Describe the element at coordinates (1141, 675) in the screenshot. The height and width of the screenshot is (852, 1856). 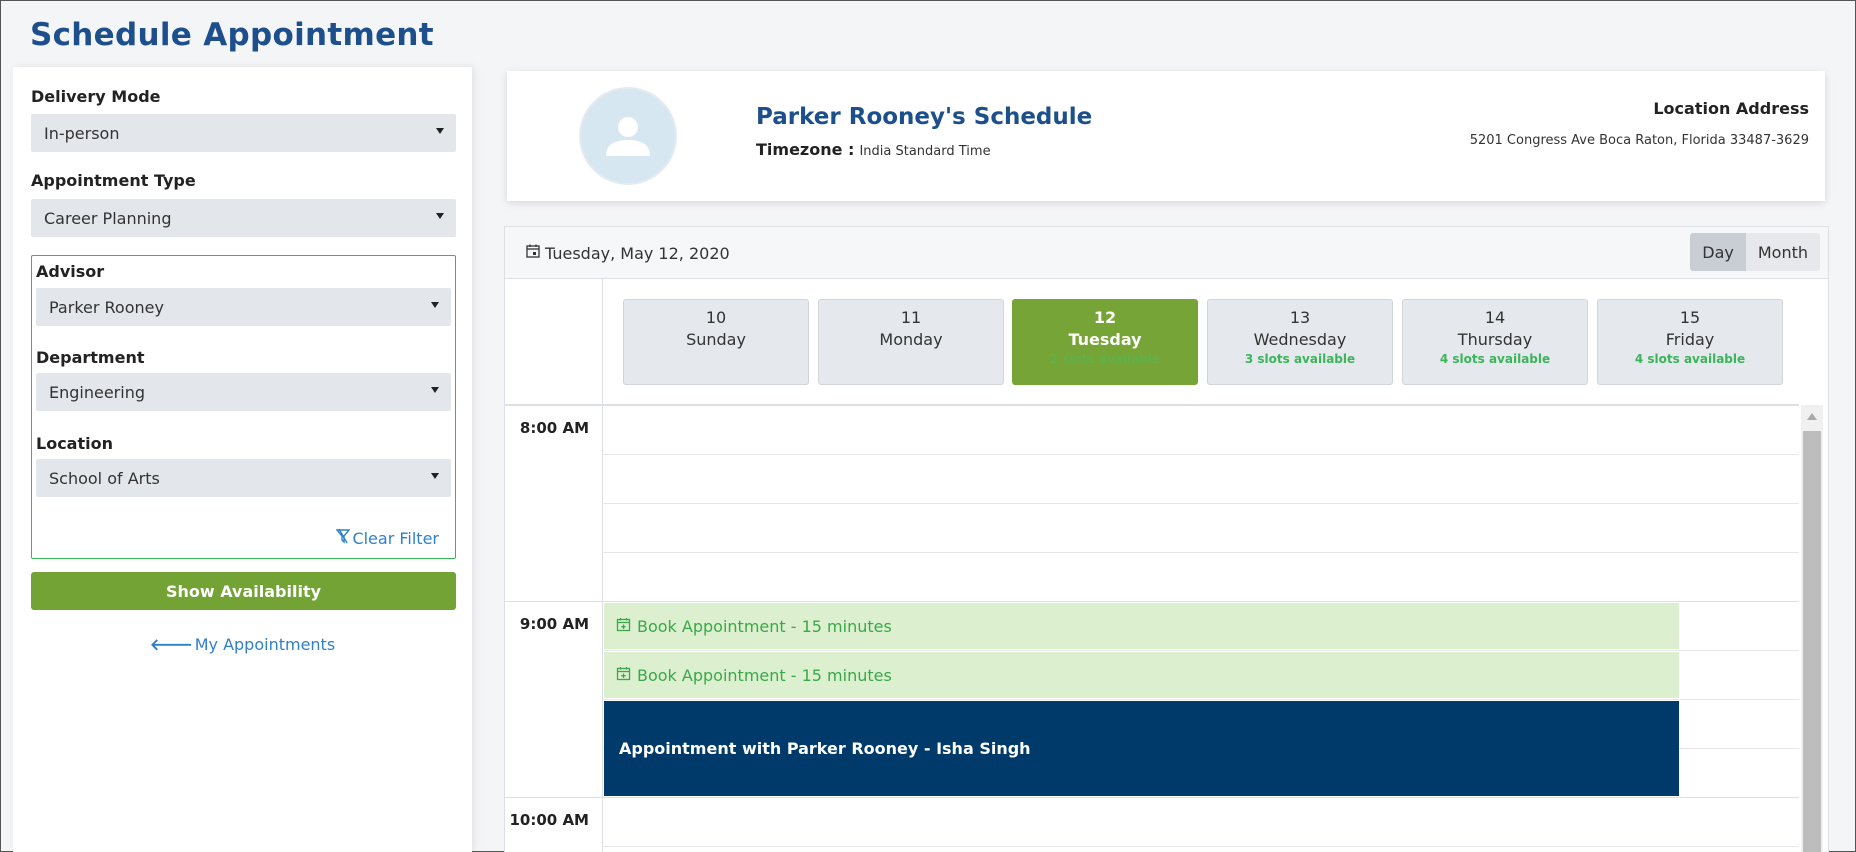
I see `book-slot-2: Book Appointment - 15 minutes` at that location.